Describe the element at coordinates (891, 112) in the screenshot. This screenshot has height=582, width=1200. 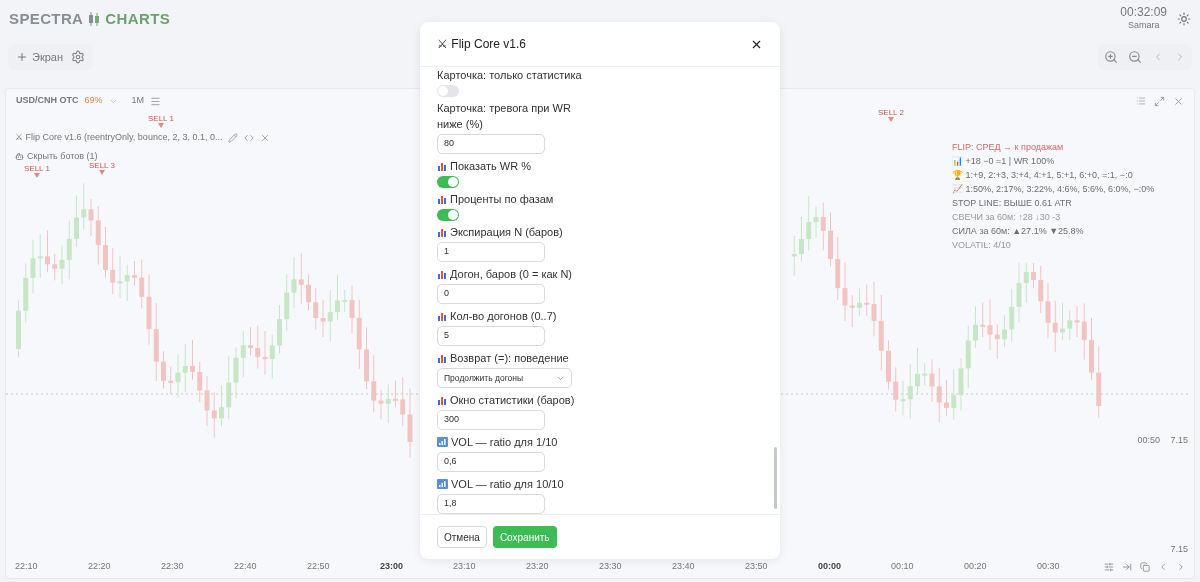
I see `sell-signal-label: SELL 2` at that location.